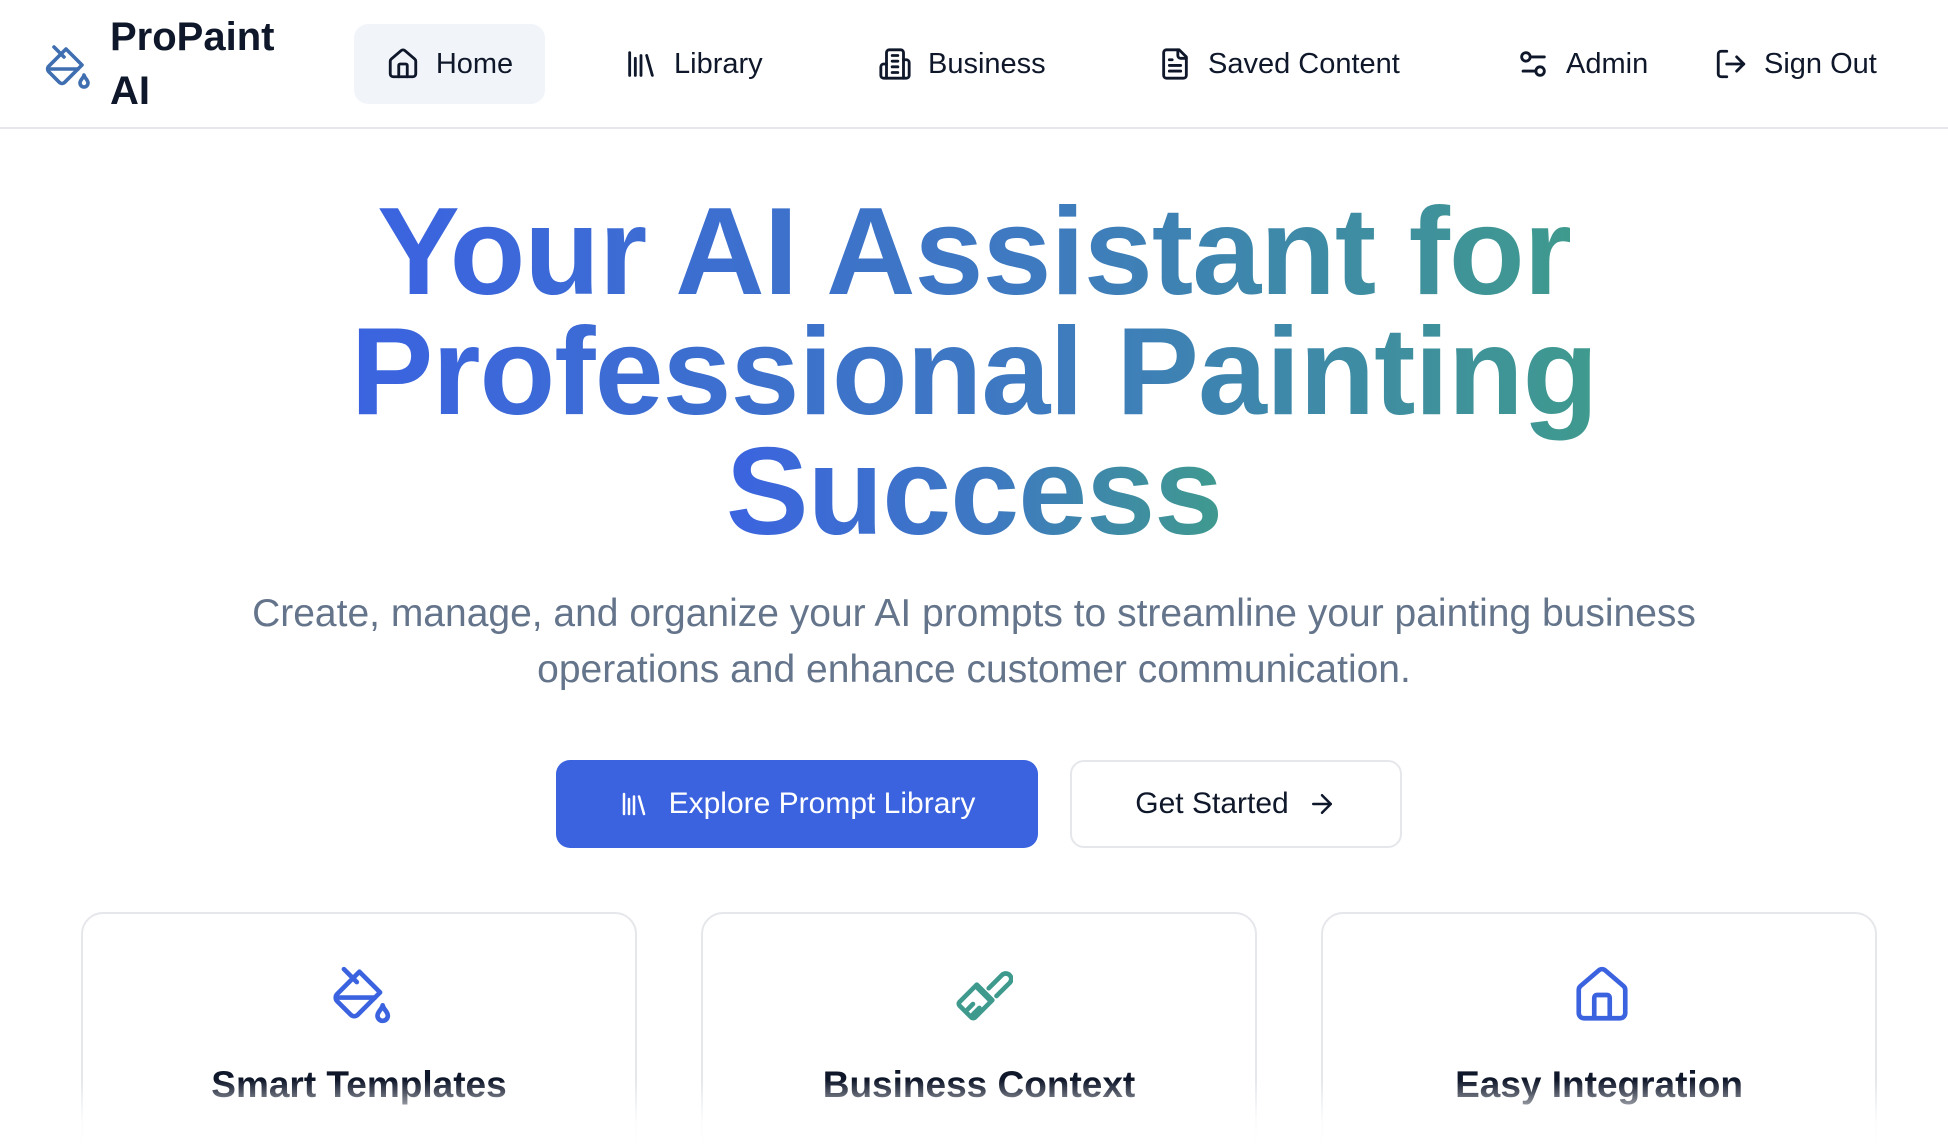 This screenshot has height=1144, width=1948. I want to click on nav-library: Library, so click(693, 64).